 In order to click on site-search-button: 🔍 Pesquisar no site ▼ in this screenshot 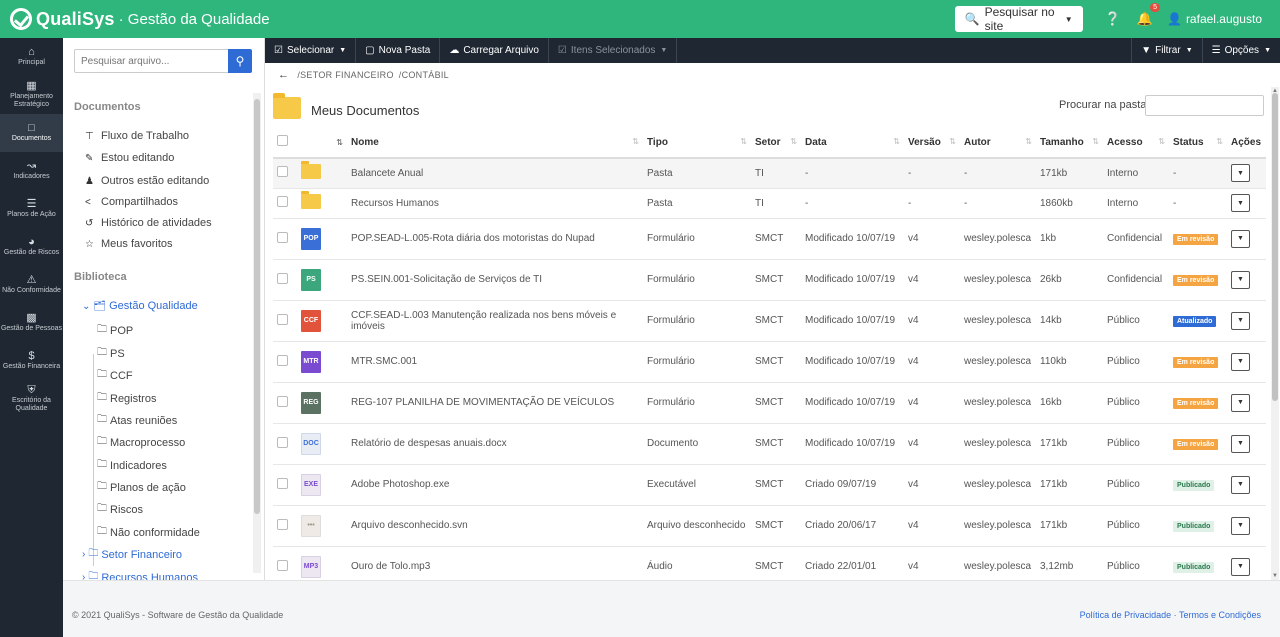, I will do `click(1018, 19)`.